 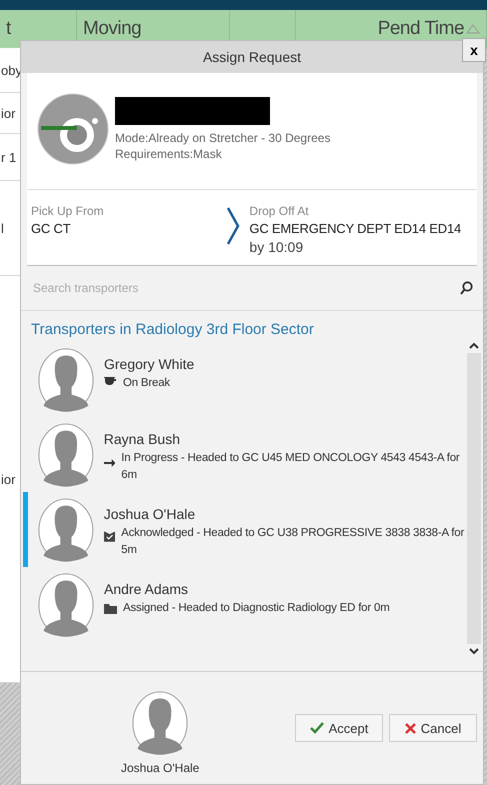 What do you see at coordinates (68, 211) in the screenshot?
I see `pickup-label: Pick Up From` at bounding box center [68, 211].